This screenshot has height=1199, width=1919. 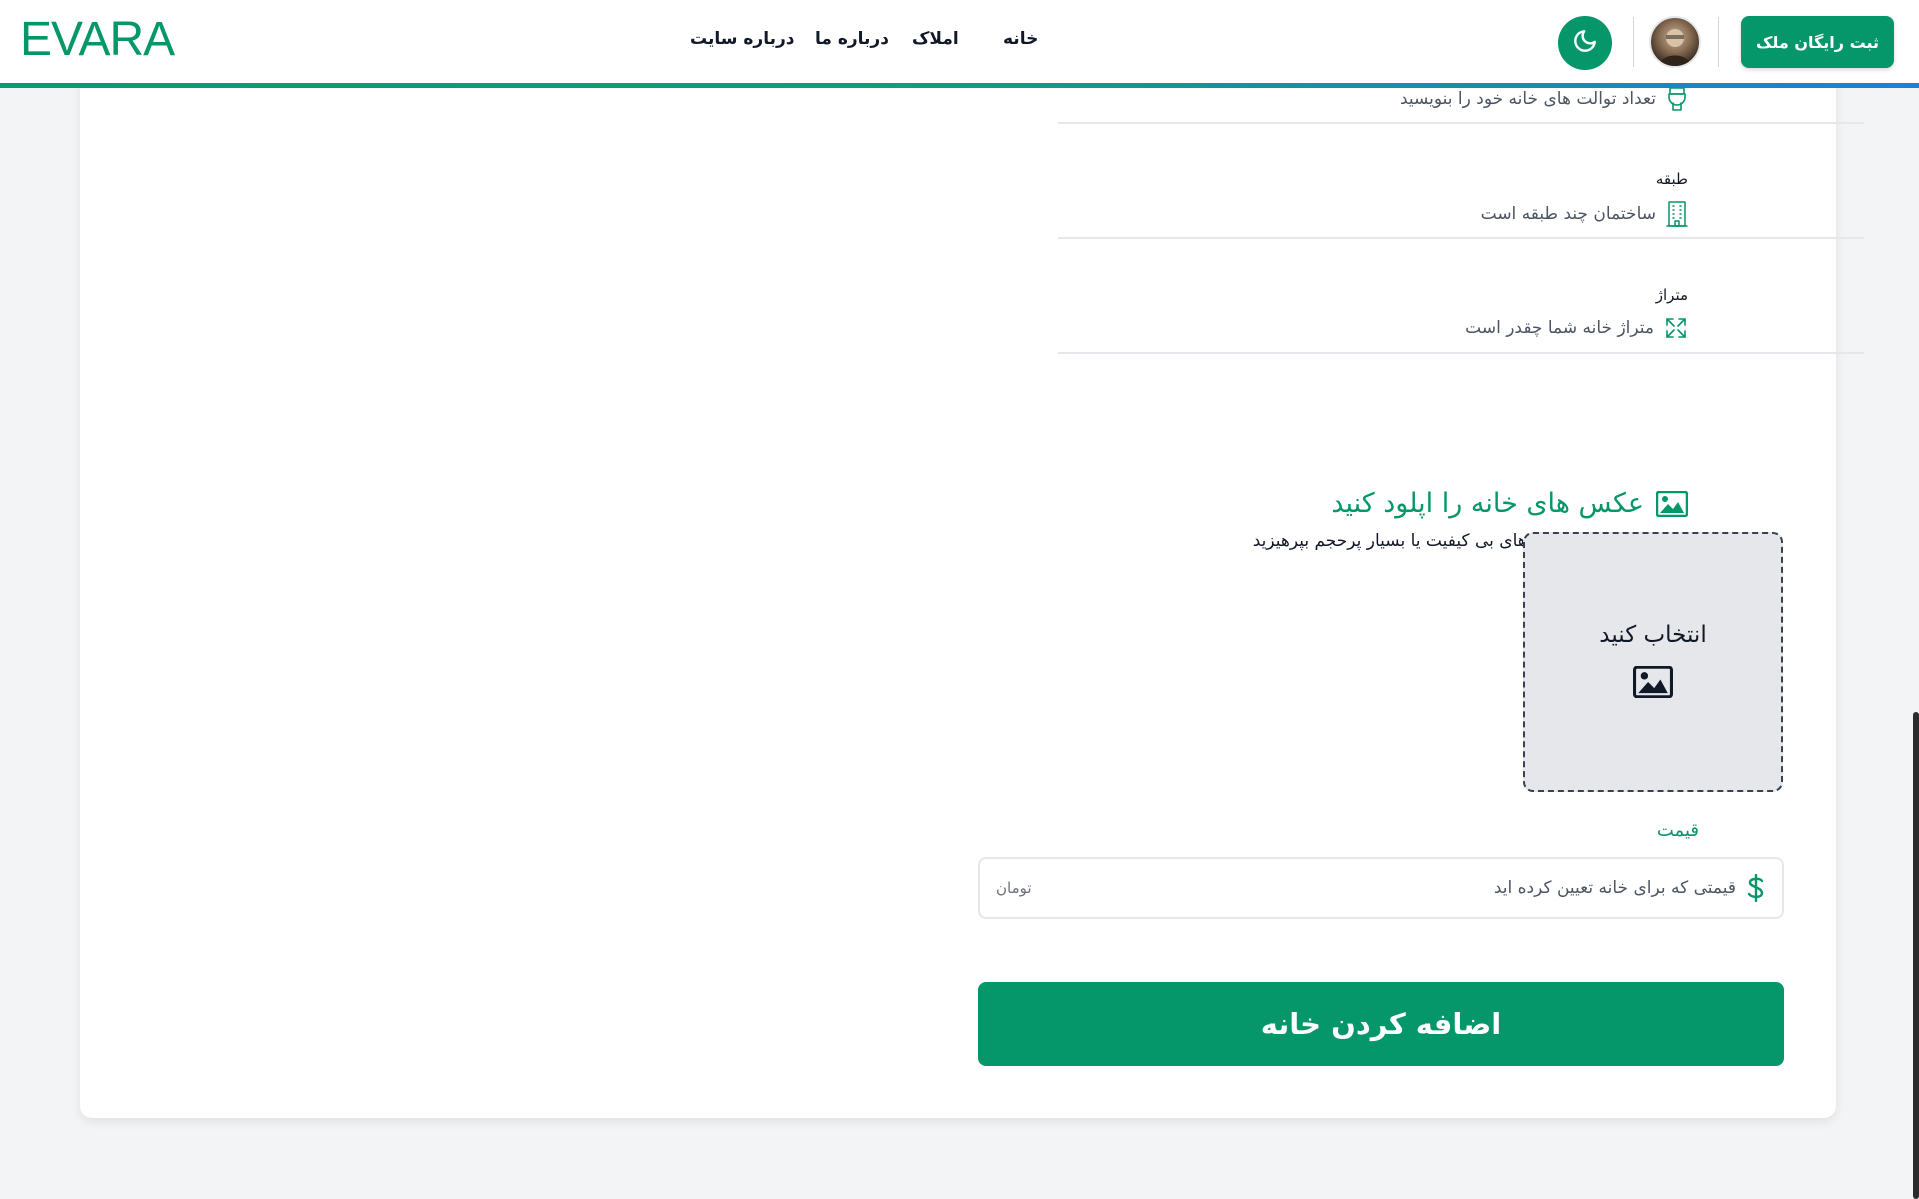 I want to click on theme-toggle-button, so click(x=1585, y=43).